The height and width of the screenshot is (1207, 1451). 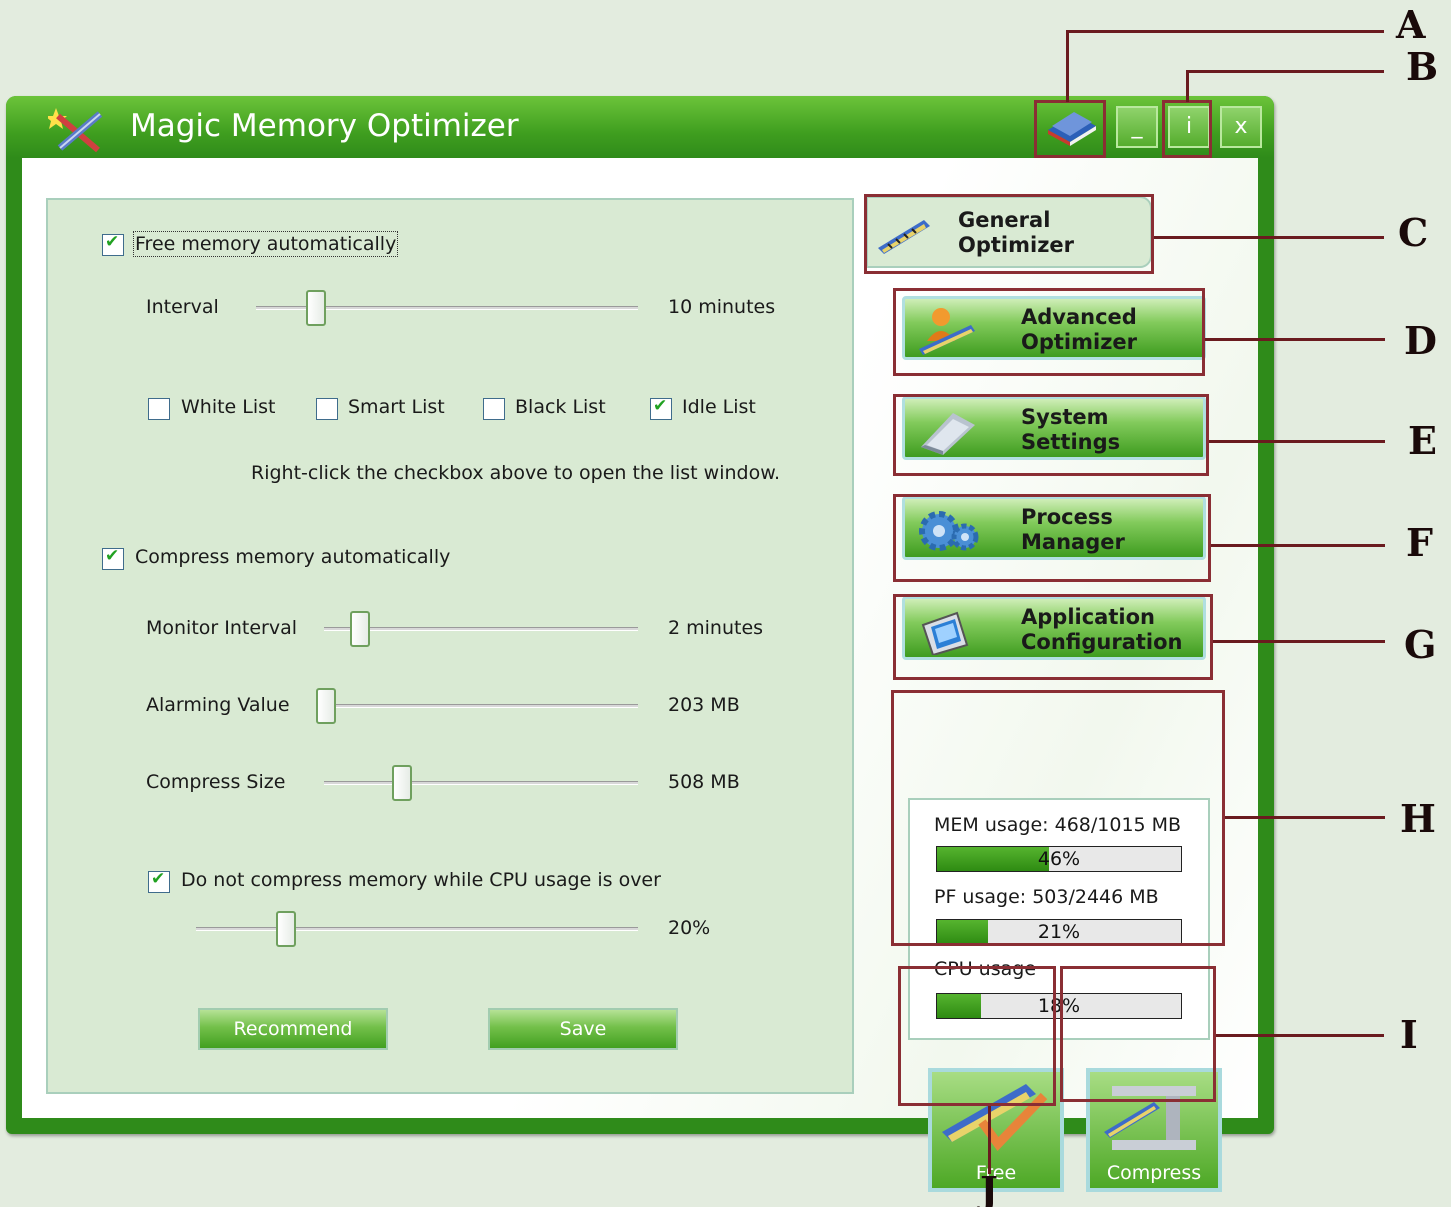 I want to click on black-list-checkbox, so click(x=494, y=409).